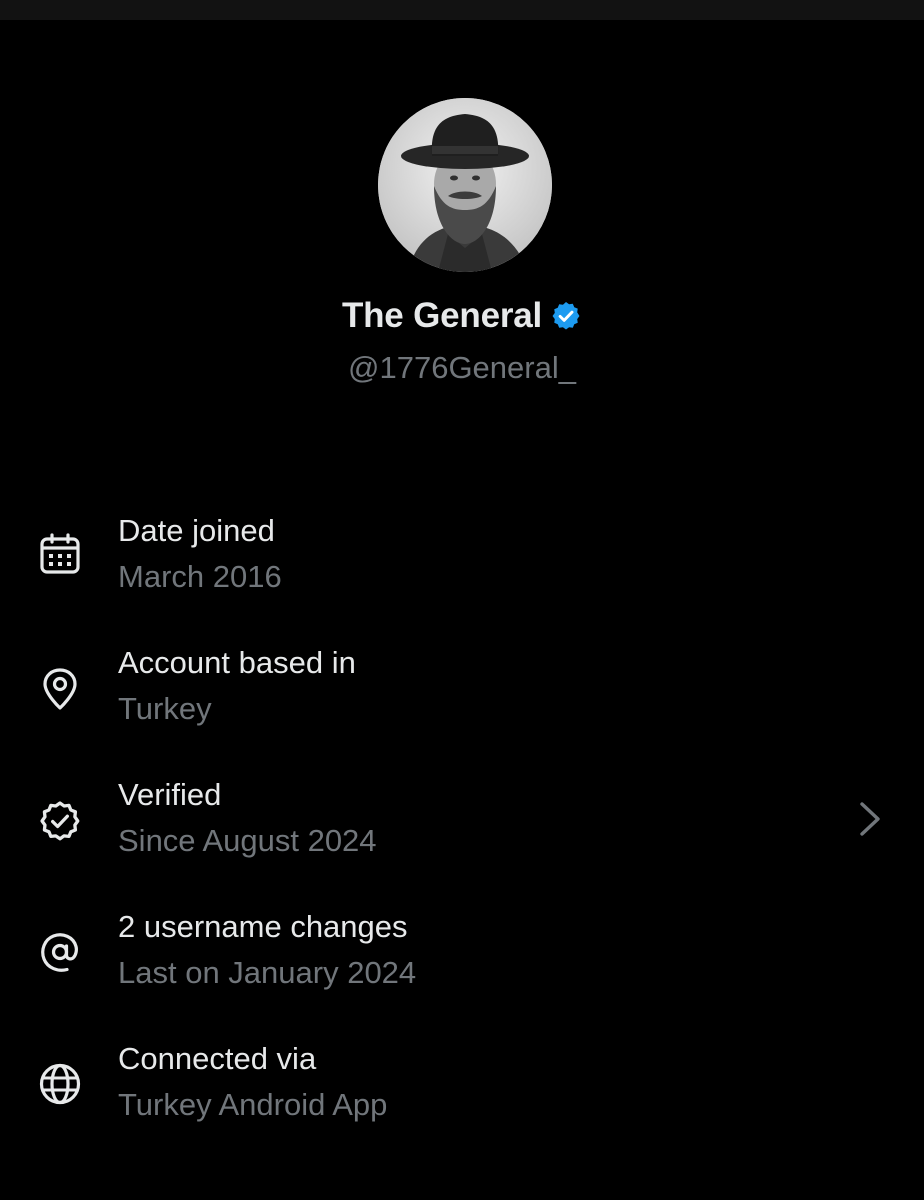  What do you see at coordinates (462, 826) in the screenshot?
I see `info-row-verified: Verified Since August 2024` at bounding box center [462, 826].